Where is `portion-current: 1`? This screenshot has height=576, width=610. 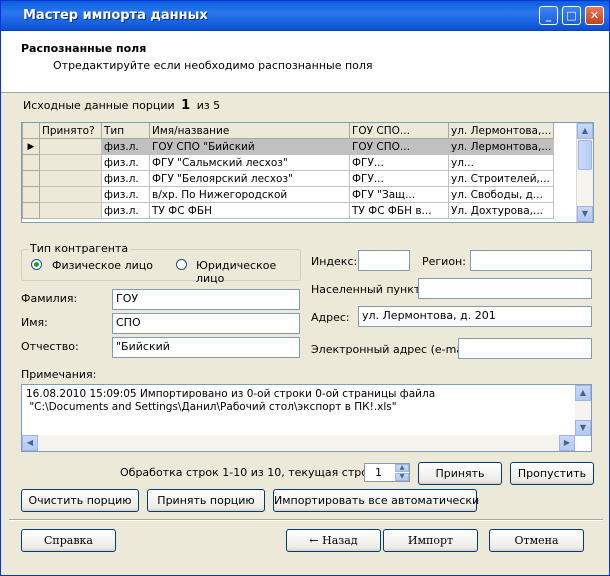
portion-current: 1 is located at coordinates (186, 105).